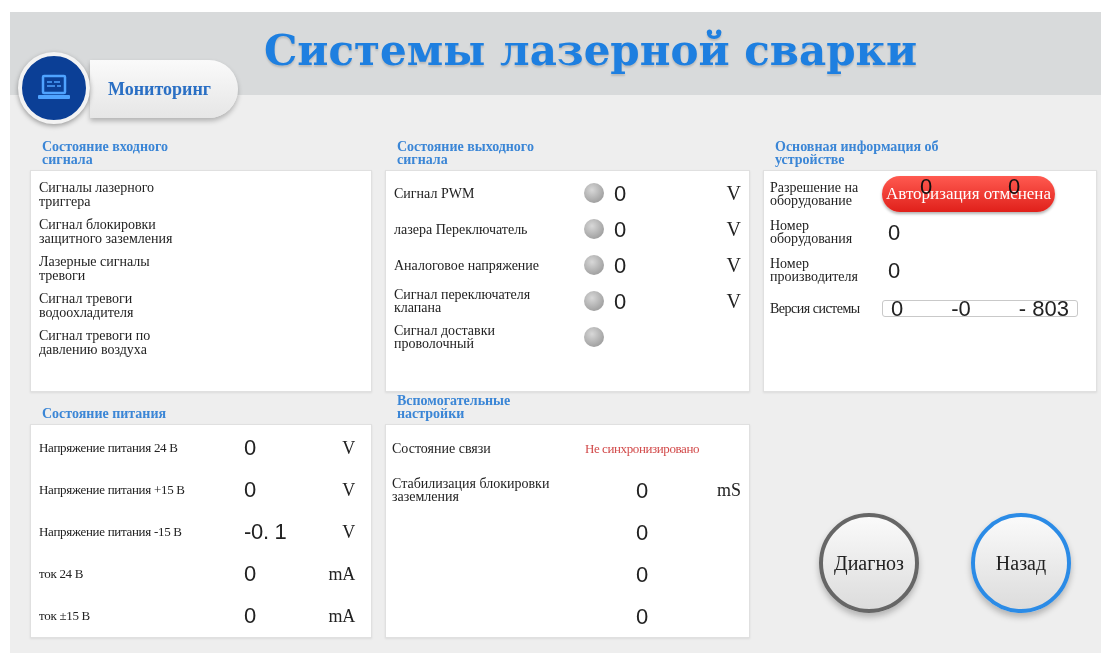 The image size is (1101, 653). I want to click on round-button: Диагноз, so click(869, 563).